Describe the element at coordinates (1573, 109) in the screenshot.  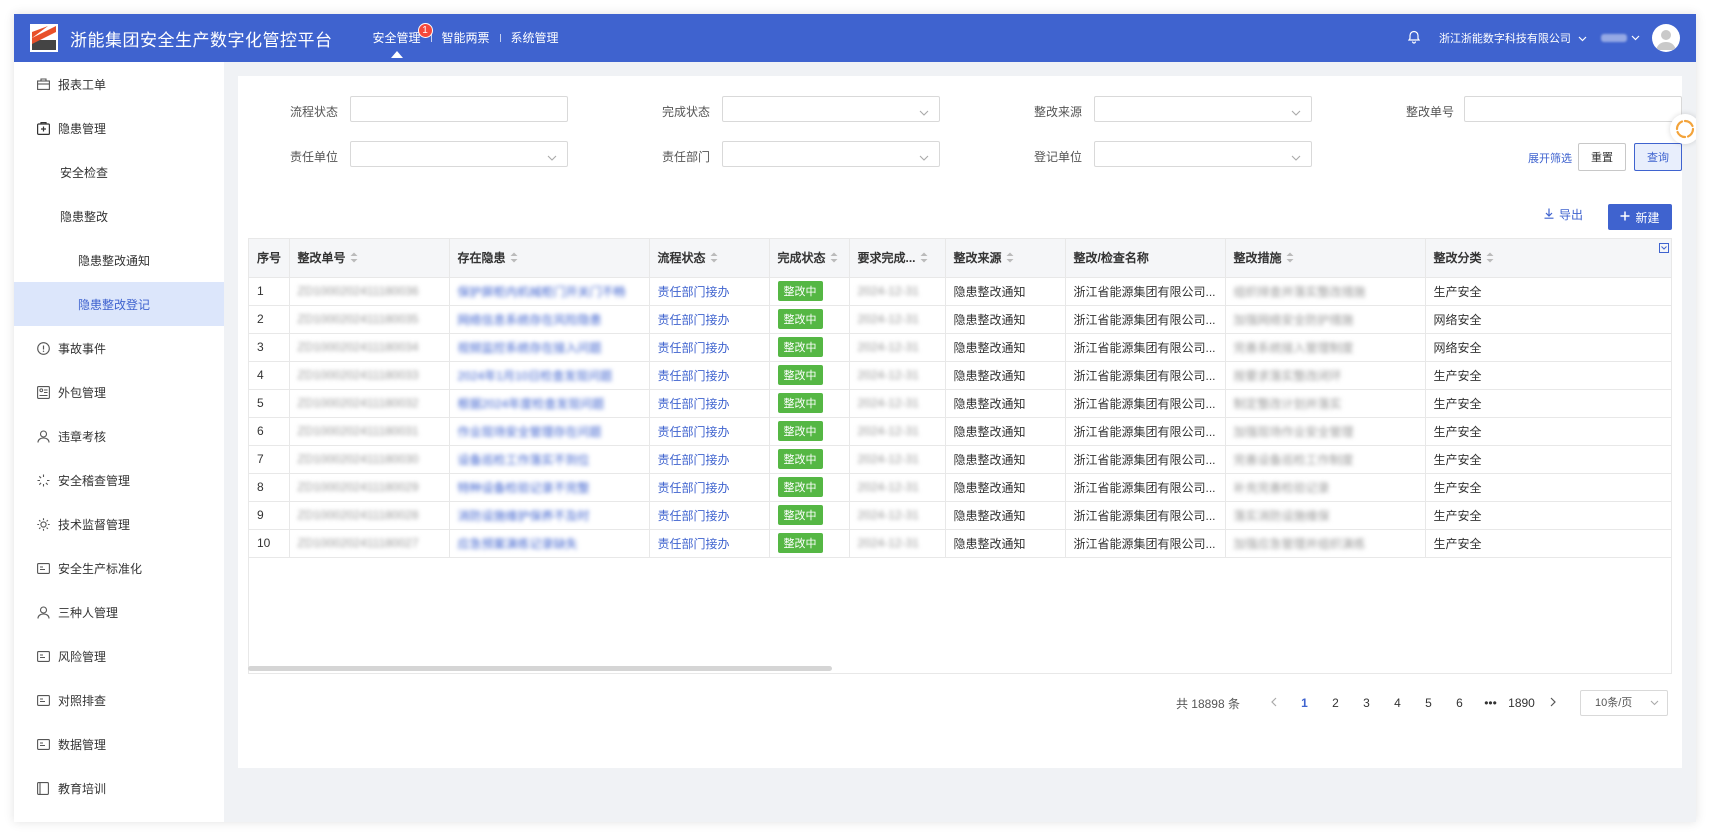
I see `rectify-no-input` at that location.